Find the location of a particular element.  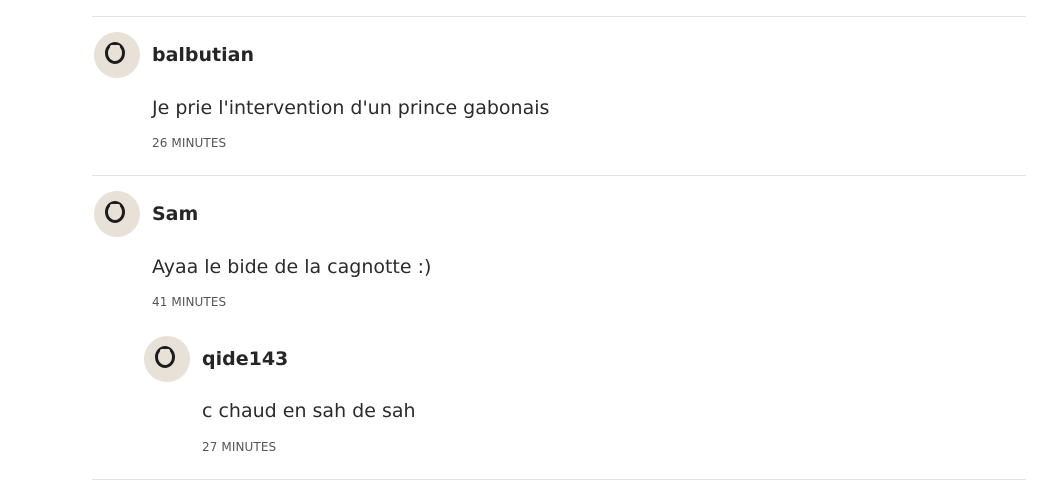

reply-text: c chaud en sah de sah is located at coordinates (309, 411).